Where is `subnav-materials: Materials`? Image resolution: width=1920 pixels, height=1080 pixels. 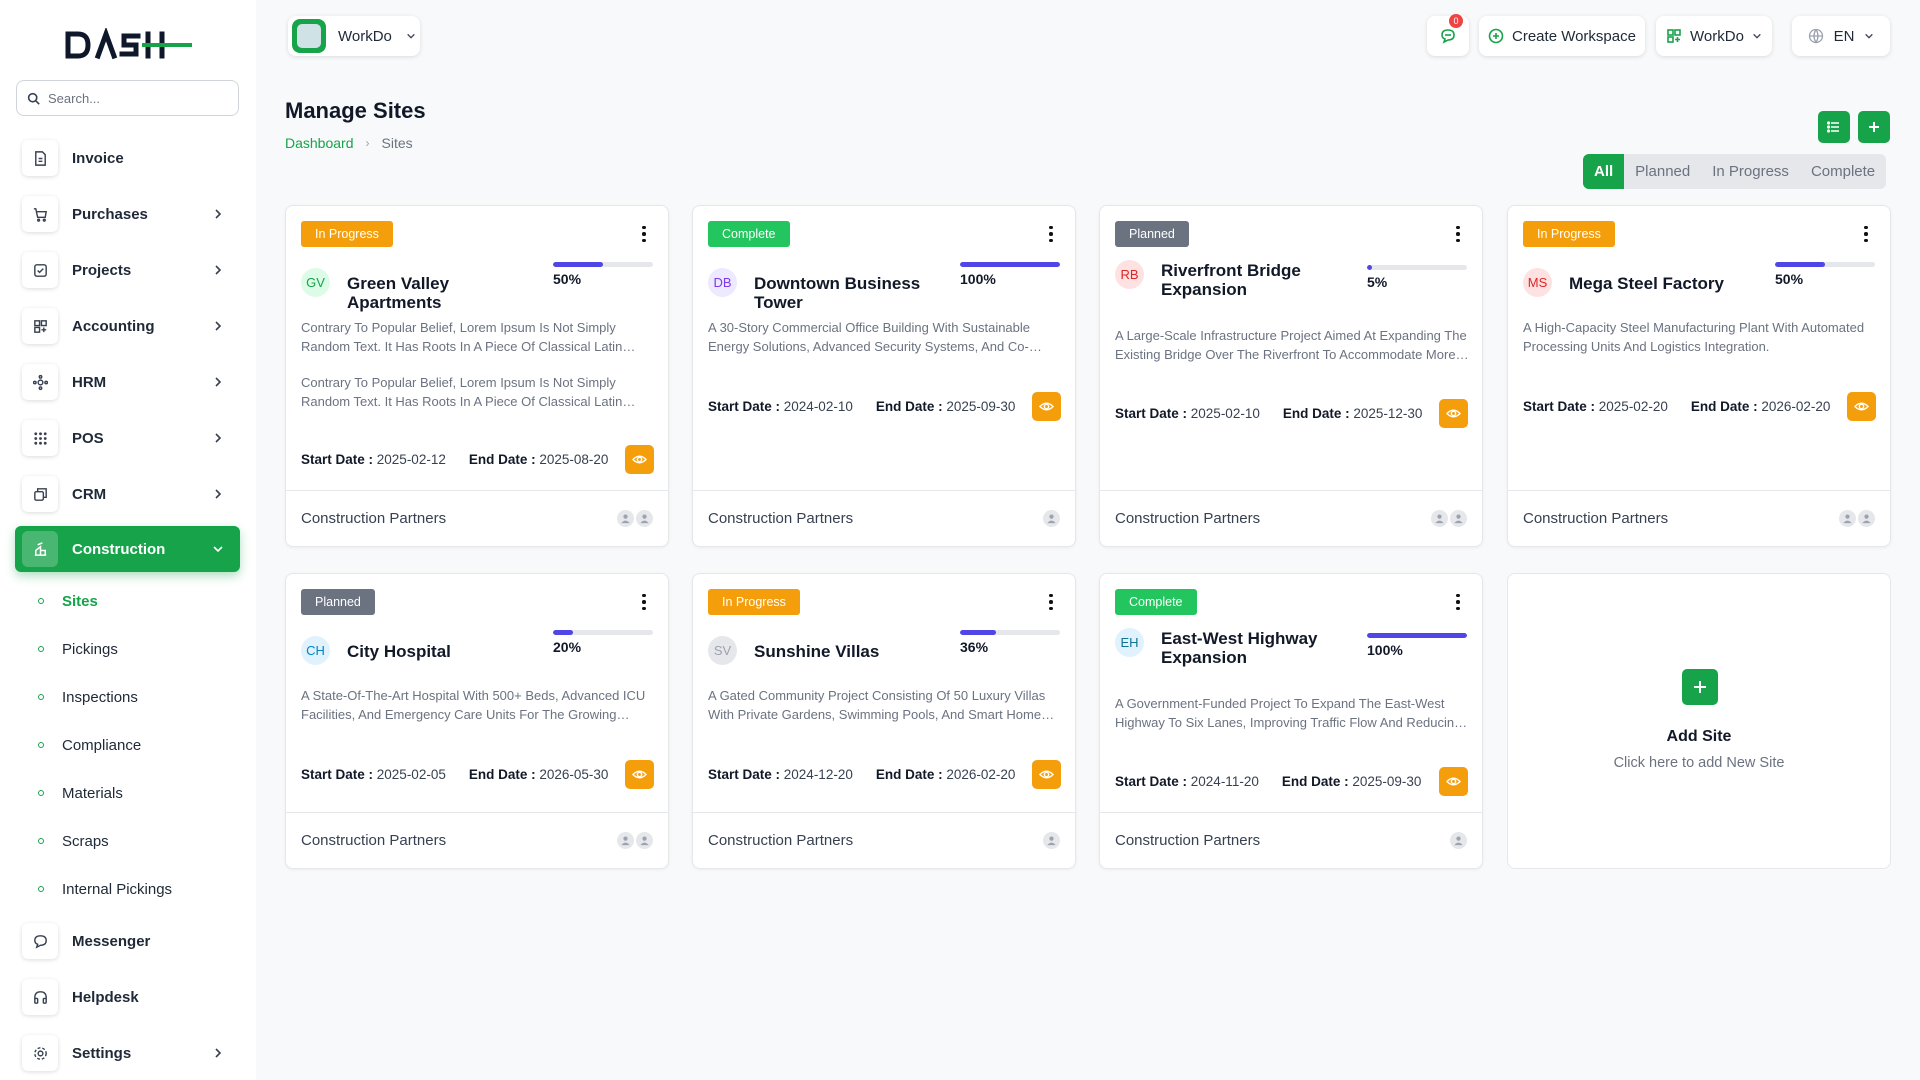
subnav-materials: Materials is located at coordinates (80, 793).